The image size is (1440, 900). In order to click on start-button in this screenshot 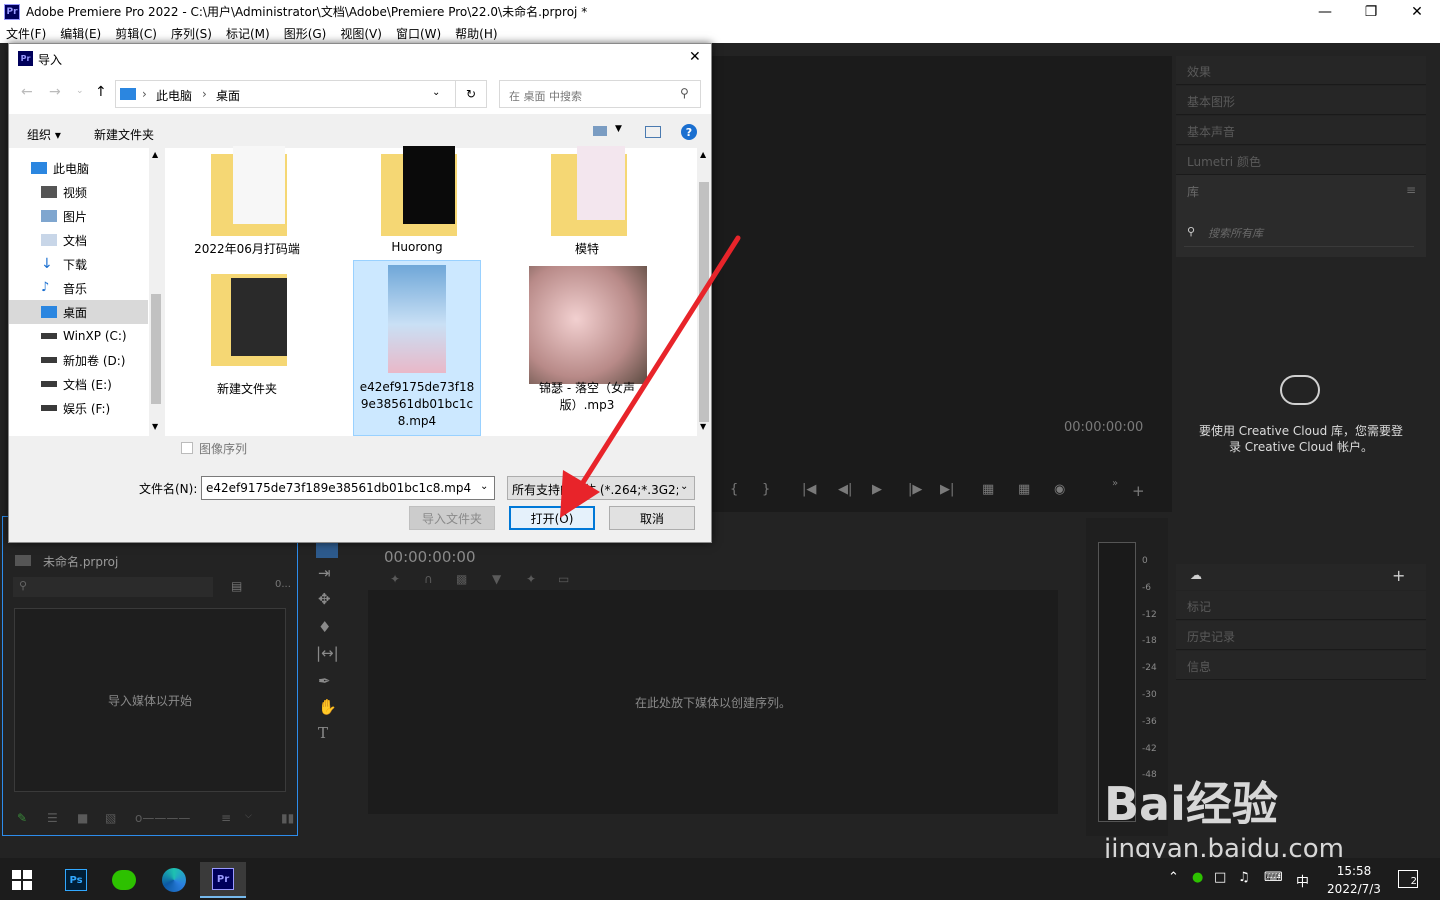, I will do `click(23, 880)`.